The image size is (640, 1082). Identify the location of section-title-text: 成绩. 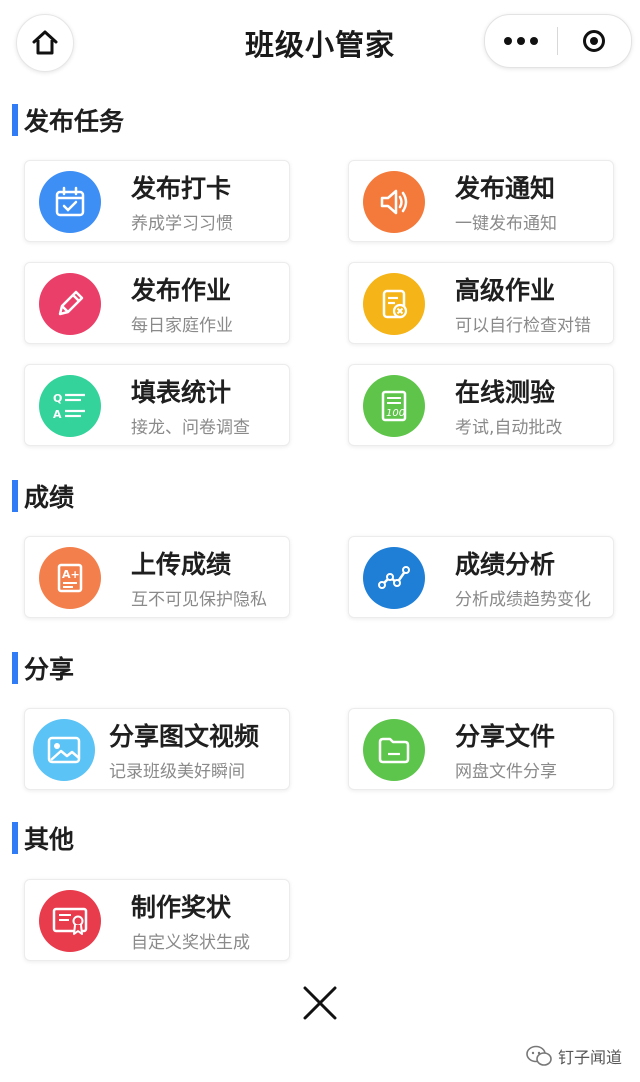
(49, 497).